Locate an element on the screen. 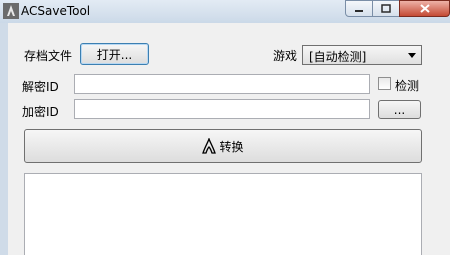 This screenshot has height=255, width=450. decrypt-id-input is located at coordinates (222, 84).